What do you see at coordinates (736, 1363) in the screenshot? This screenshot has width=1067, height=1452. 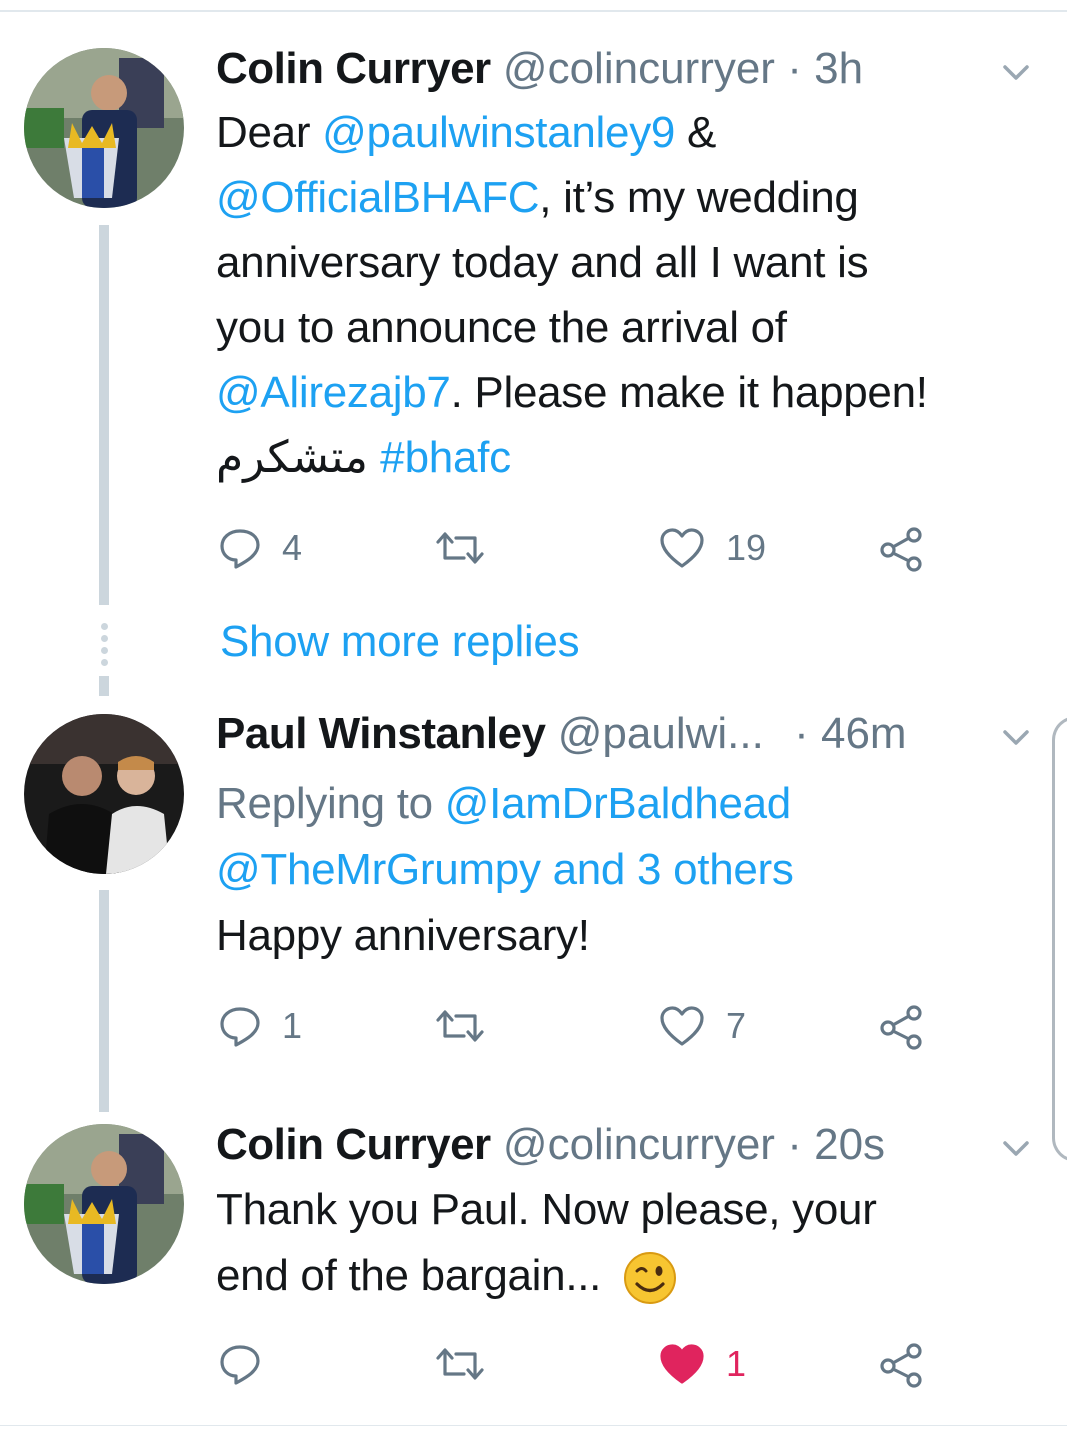 I see `like-count: 1` at bounding box center [736, 1363].